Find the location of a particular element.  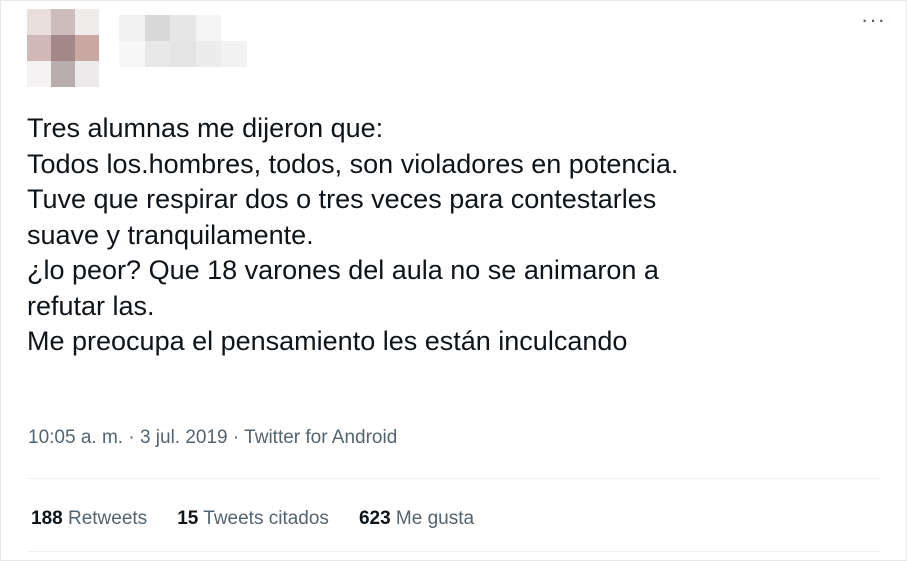

more-horizontal-icon: ··· is located at coordinates (873, 20).